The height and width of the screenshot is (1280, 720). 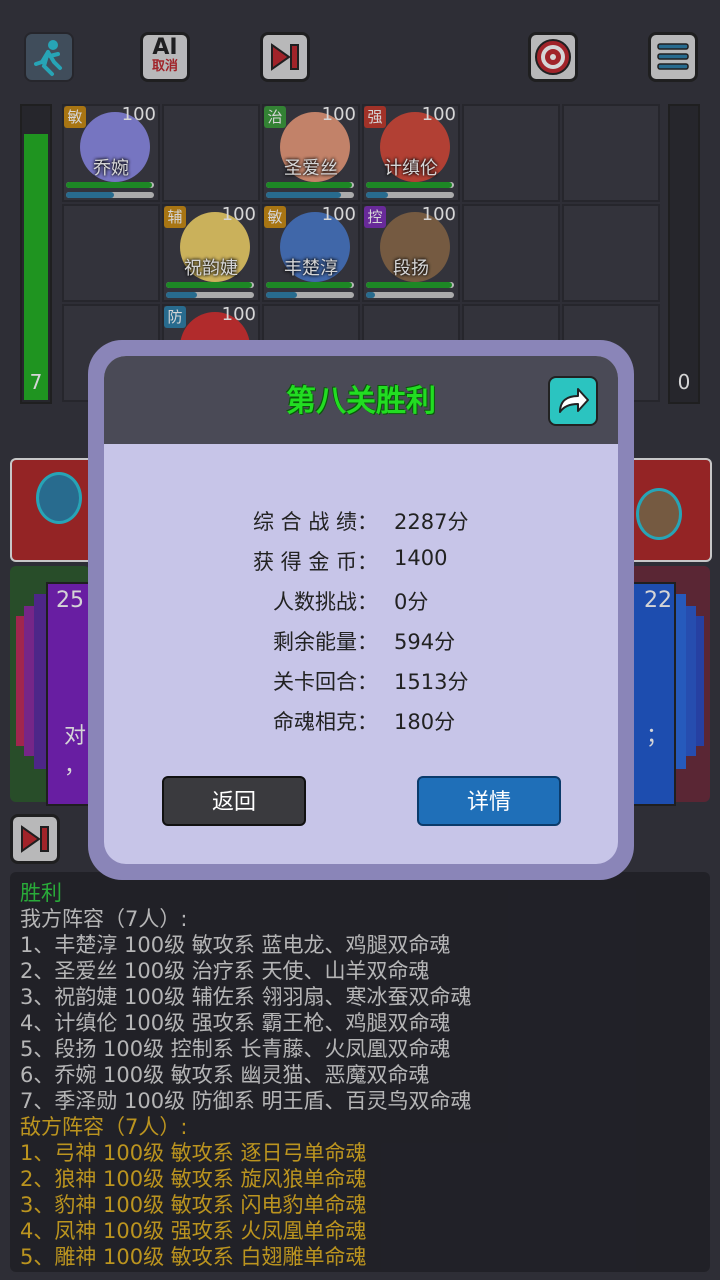 I want to click on stat-value: 1513分, so click(x=431, y=682).